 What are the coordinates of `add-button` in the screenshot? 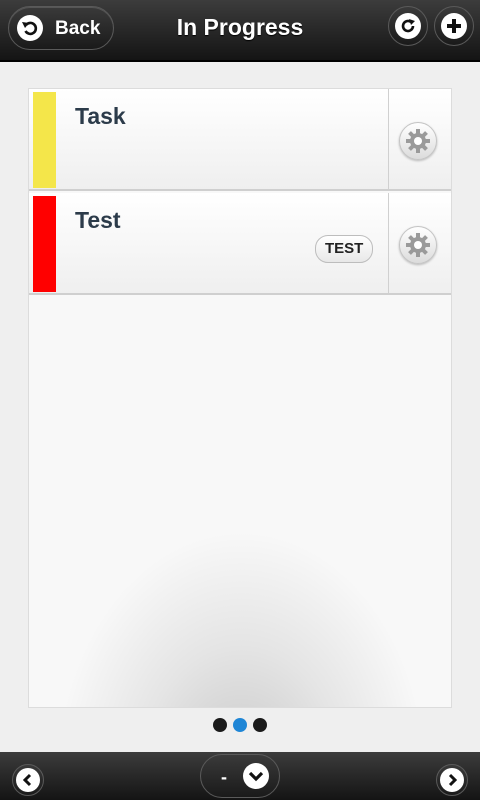 It's located at (454, 26).